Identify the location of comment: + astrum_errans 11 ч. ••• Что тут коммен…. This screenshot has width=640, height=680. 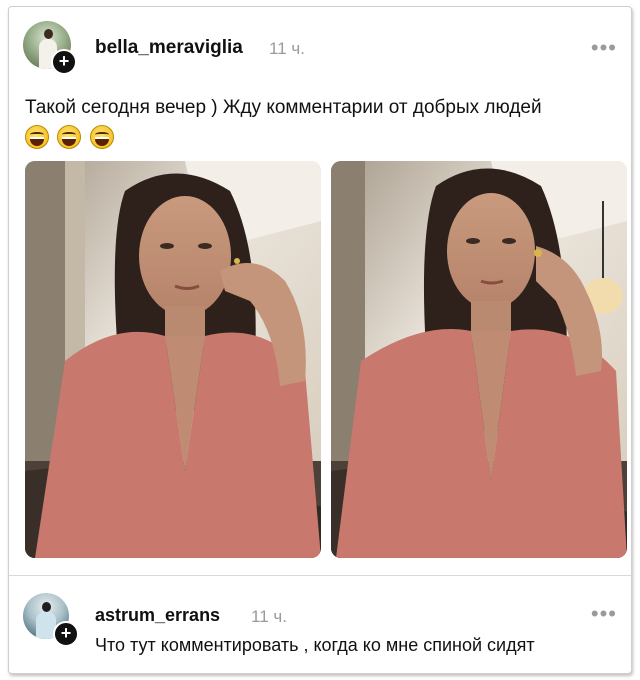
(320, 628).